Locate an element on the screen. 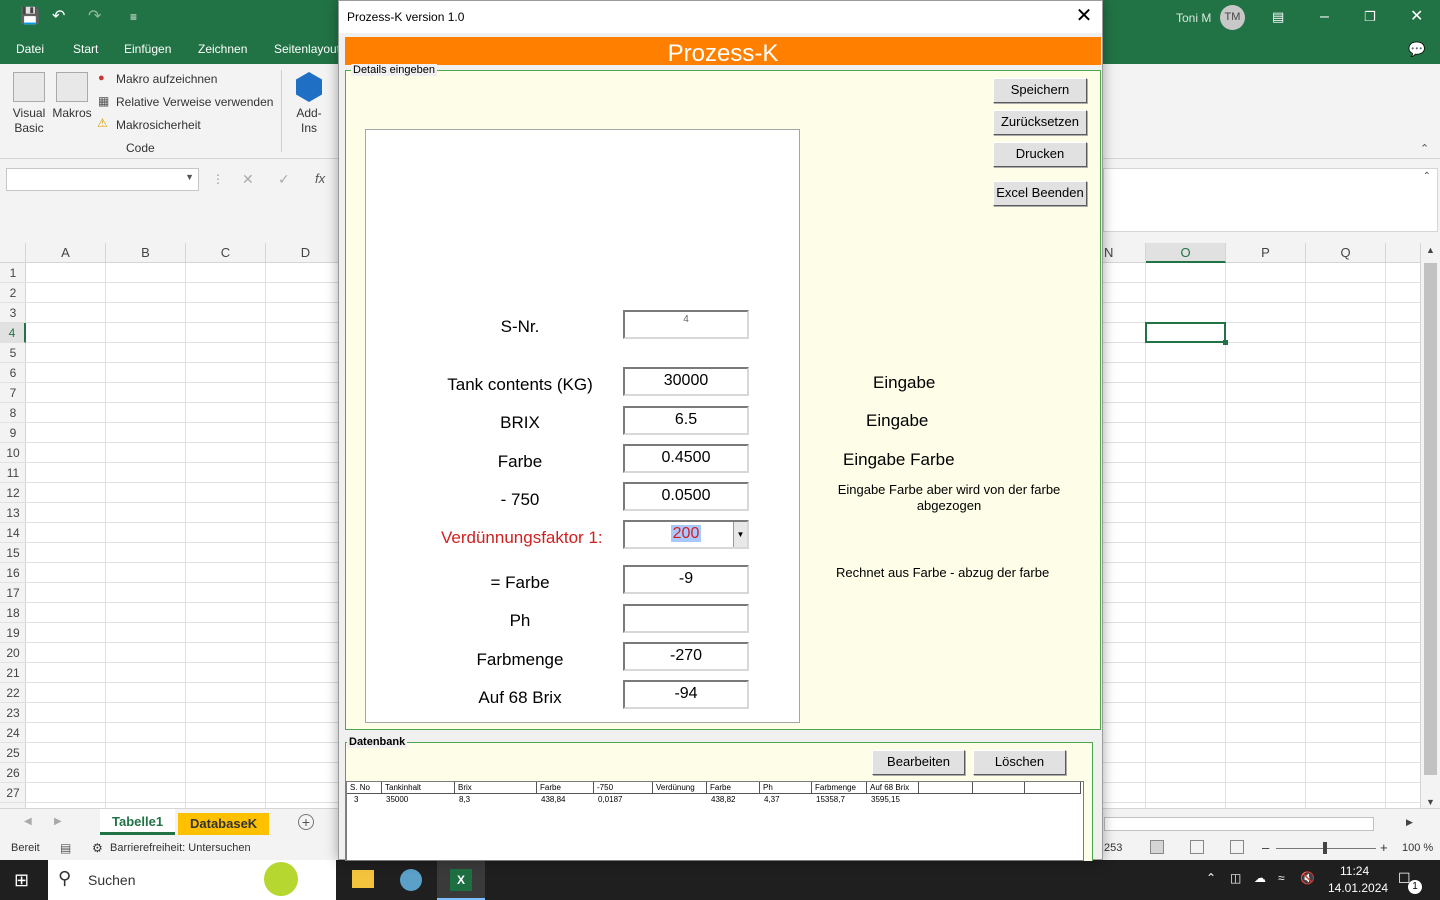 The image size is (1440, 900). taskbar-search: ⚲ Suchen is located at coordinates (192, 880).